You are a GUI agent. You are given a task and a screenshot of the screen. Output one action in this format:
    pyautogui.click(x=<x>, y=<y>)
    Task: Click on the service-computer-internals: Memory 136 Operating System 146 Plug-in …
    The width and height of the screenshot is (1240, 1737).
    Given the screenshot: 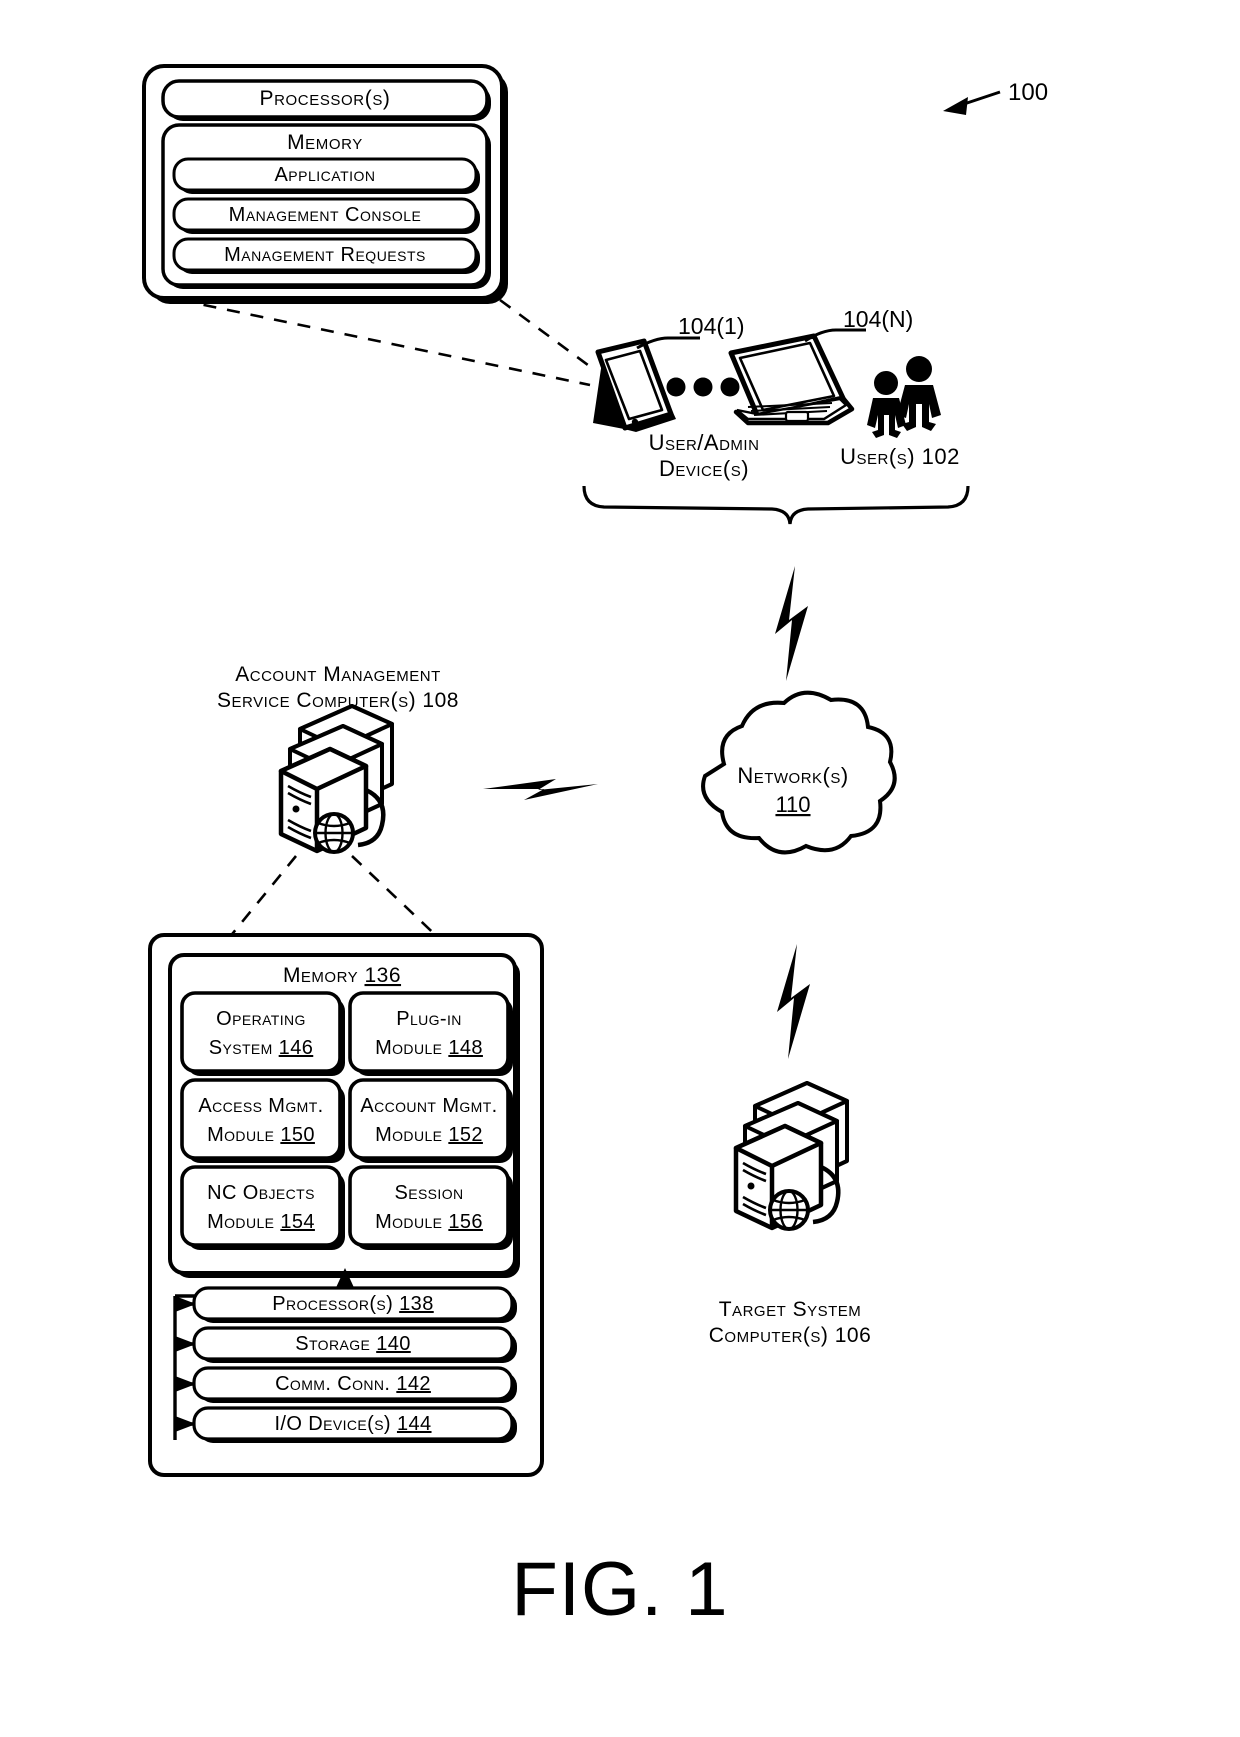 What is the action you would take?
    pyautogui.click(x=346, y=1205)
    